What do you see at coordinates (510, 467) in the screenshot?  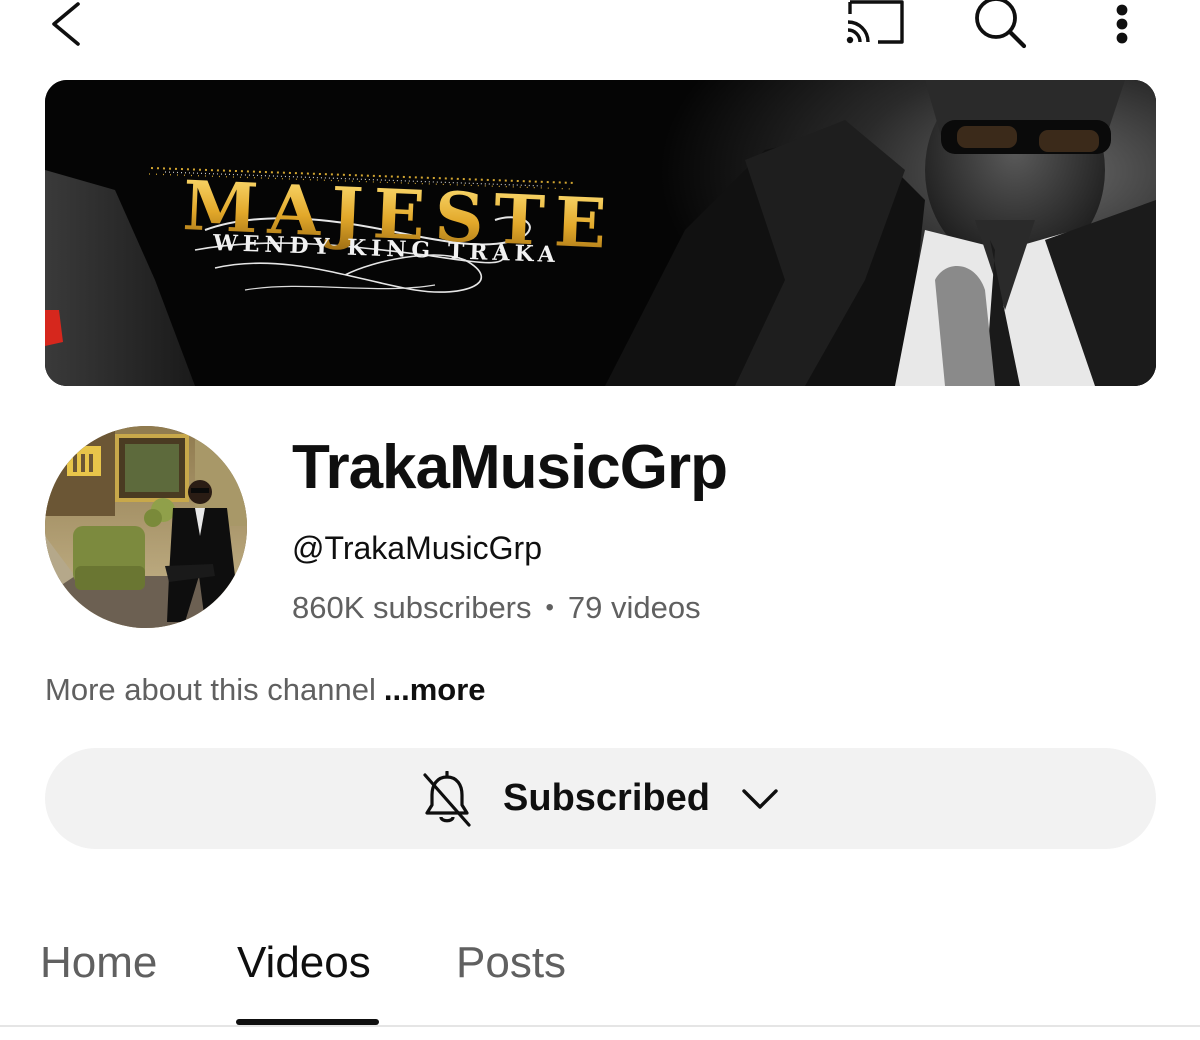 I see `channel-name: TrakaMusicGrp` at bounding box center [510, 467].